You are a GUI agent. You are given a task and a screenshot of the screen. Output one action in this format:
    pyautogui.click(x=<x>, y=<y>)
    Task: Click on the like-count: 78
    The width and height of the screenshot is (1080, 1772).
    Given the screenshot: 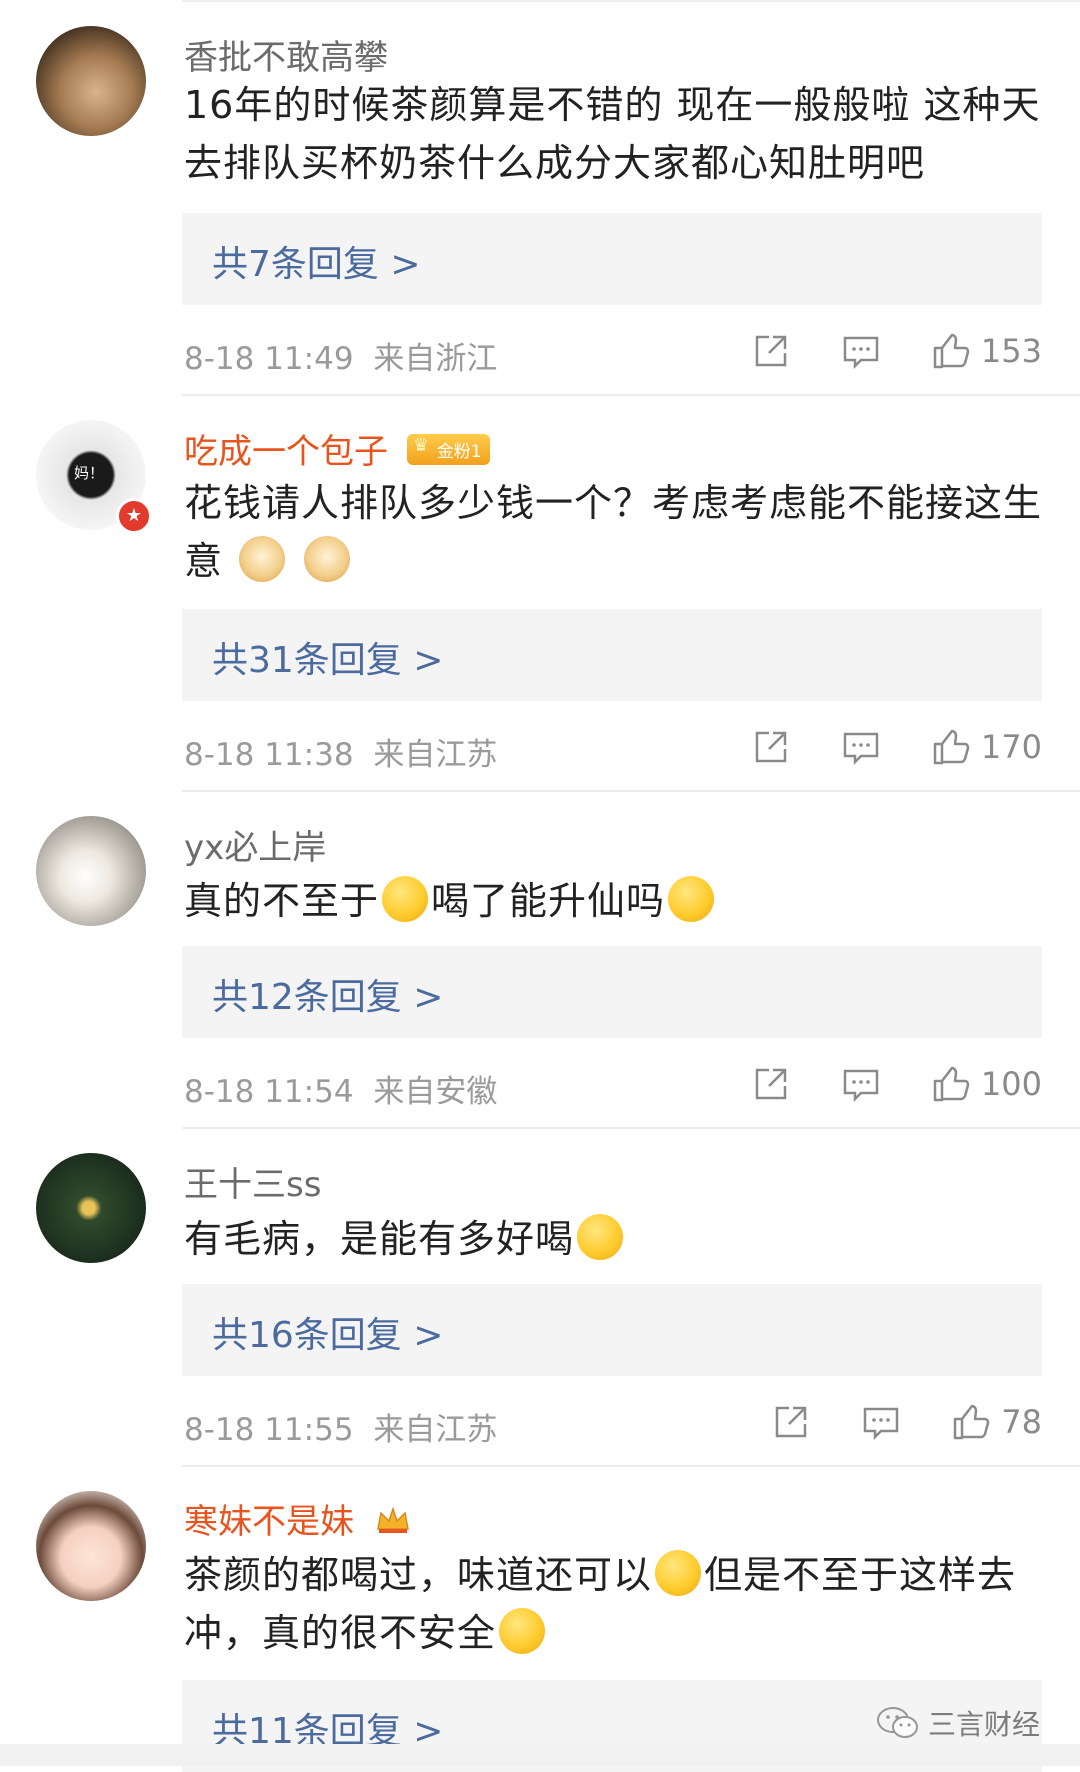 What is the action you would take?
    pyautogui.click(x=1021, y=1422)
    